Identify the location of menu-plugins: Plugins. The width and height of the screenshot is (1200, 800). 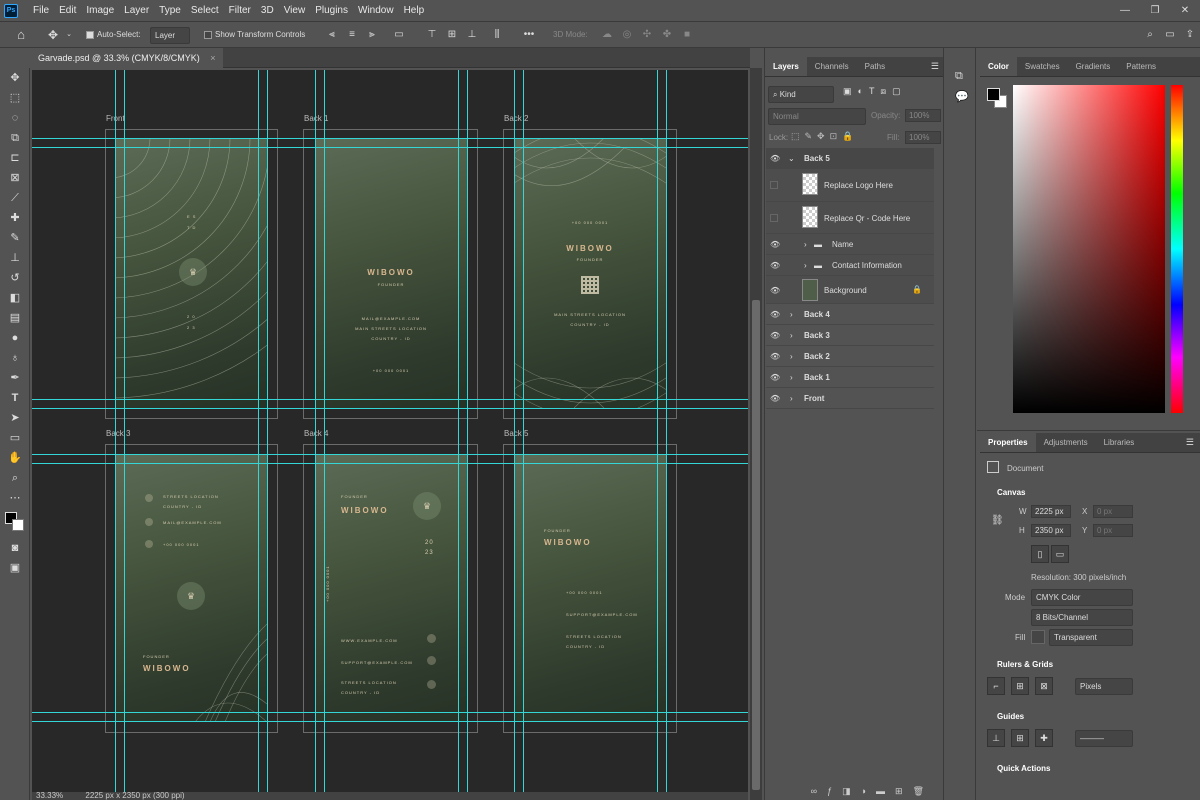
(331, 11).